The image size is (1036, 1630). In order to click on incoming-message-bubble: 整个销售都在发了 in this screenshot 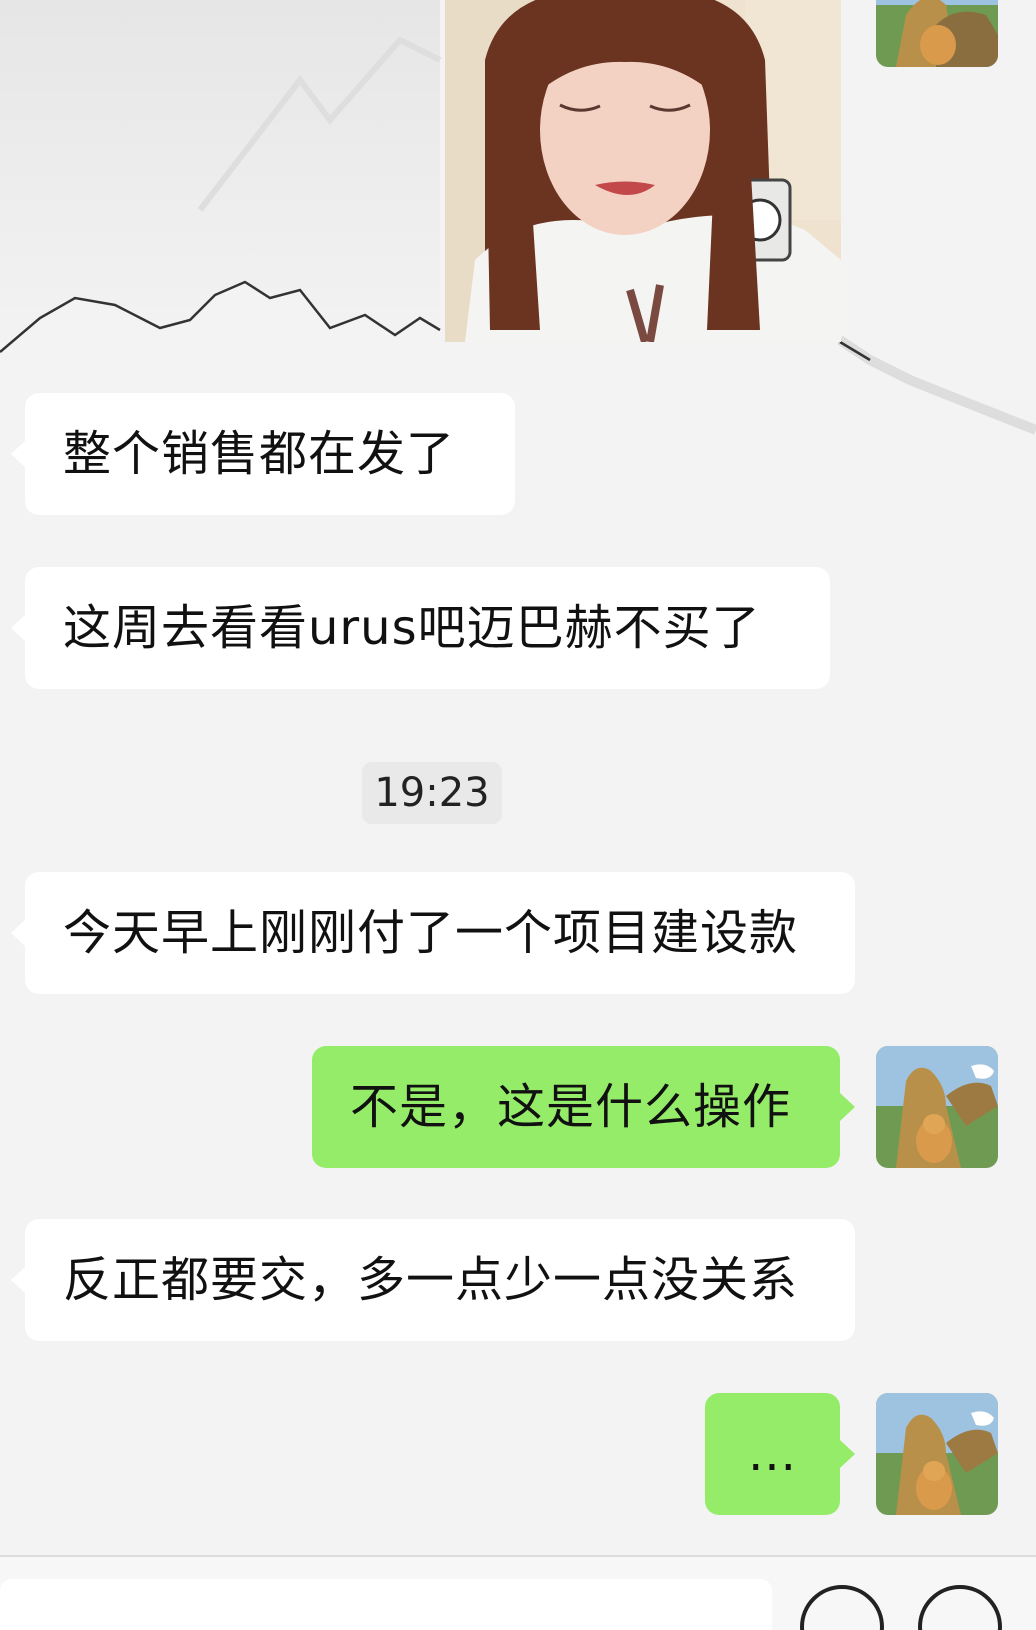, I will do `click(263, 454)`.